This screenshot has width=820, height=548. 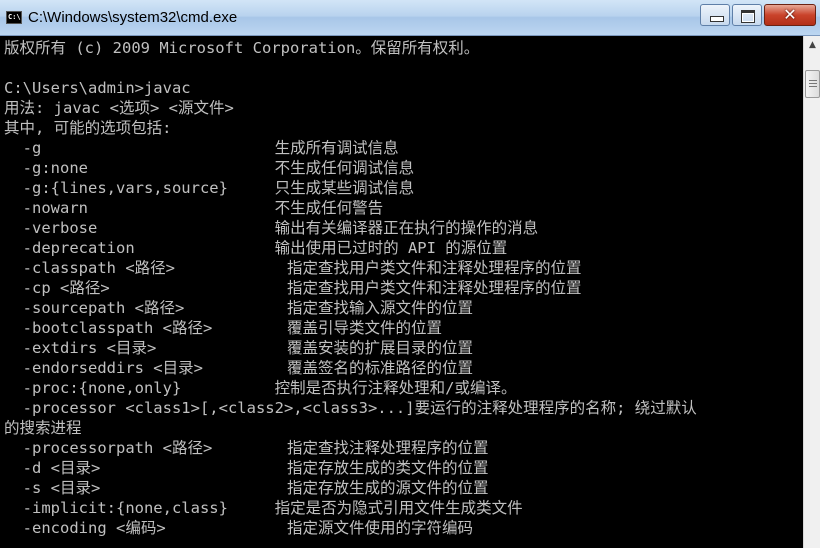 I want to click on close-icon: ✕, so click(x=790, y=14).